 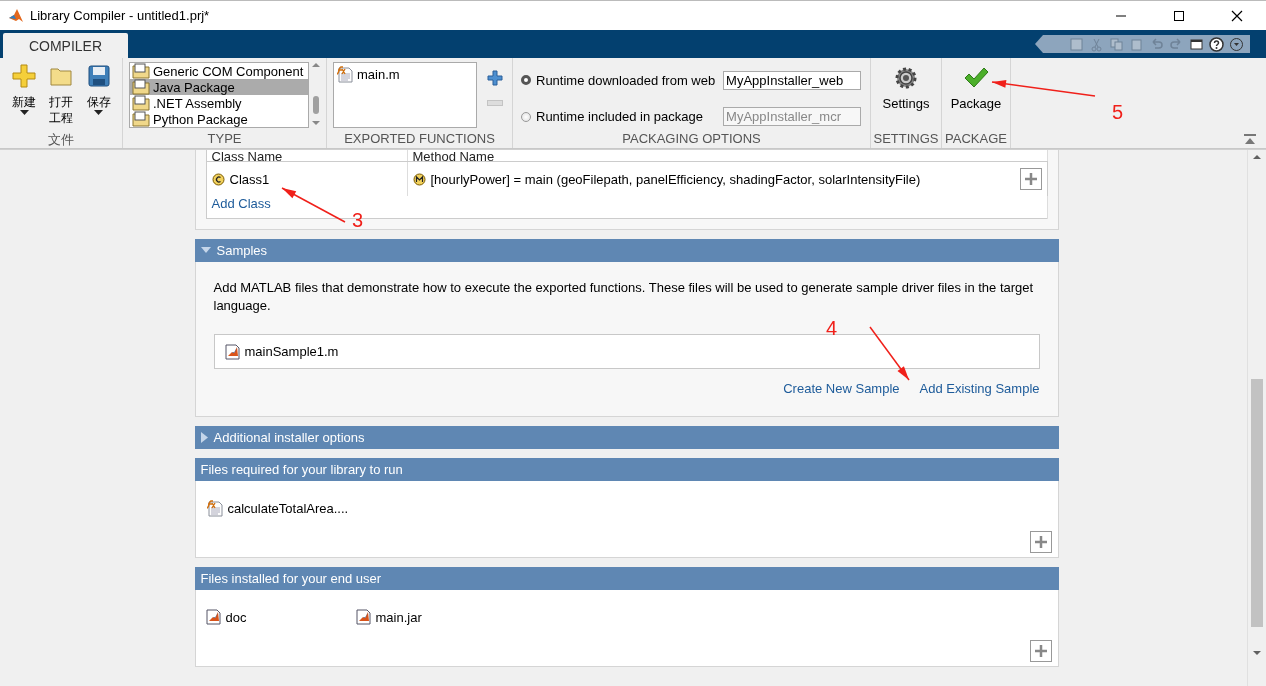 What do you see at coordinates (976, 96) in the screenshot?
I see `package-button: Package` at bounding box center [976, 96].